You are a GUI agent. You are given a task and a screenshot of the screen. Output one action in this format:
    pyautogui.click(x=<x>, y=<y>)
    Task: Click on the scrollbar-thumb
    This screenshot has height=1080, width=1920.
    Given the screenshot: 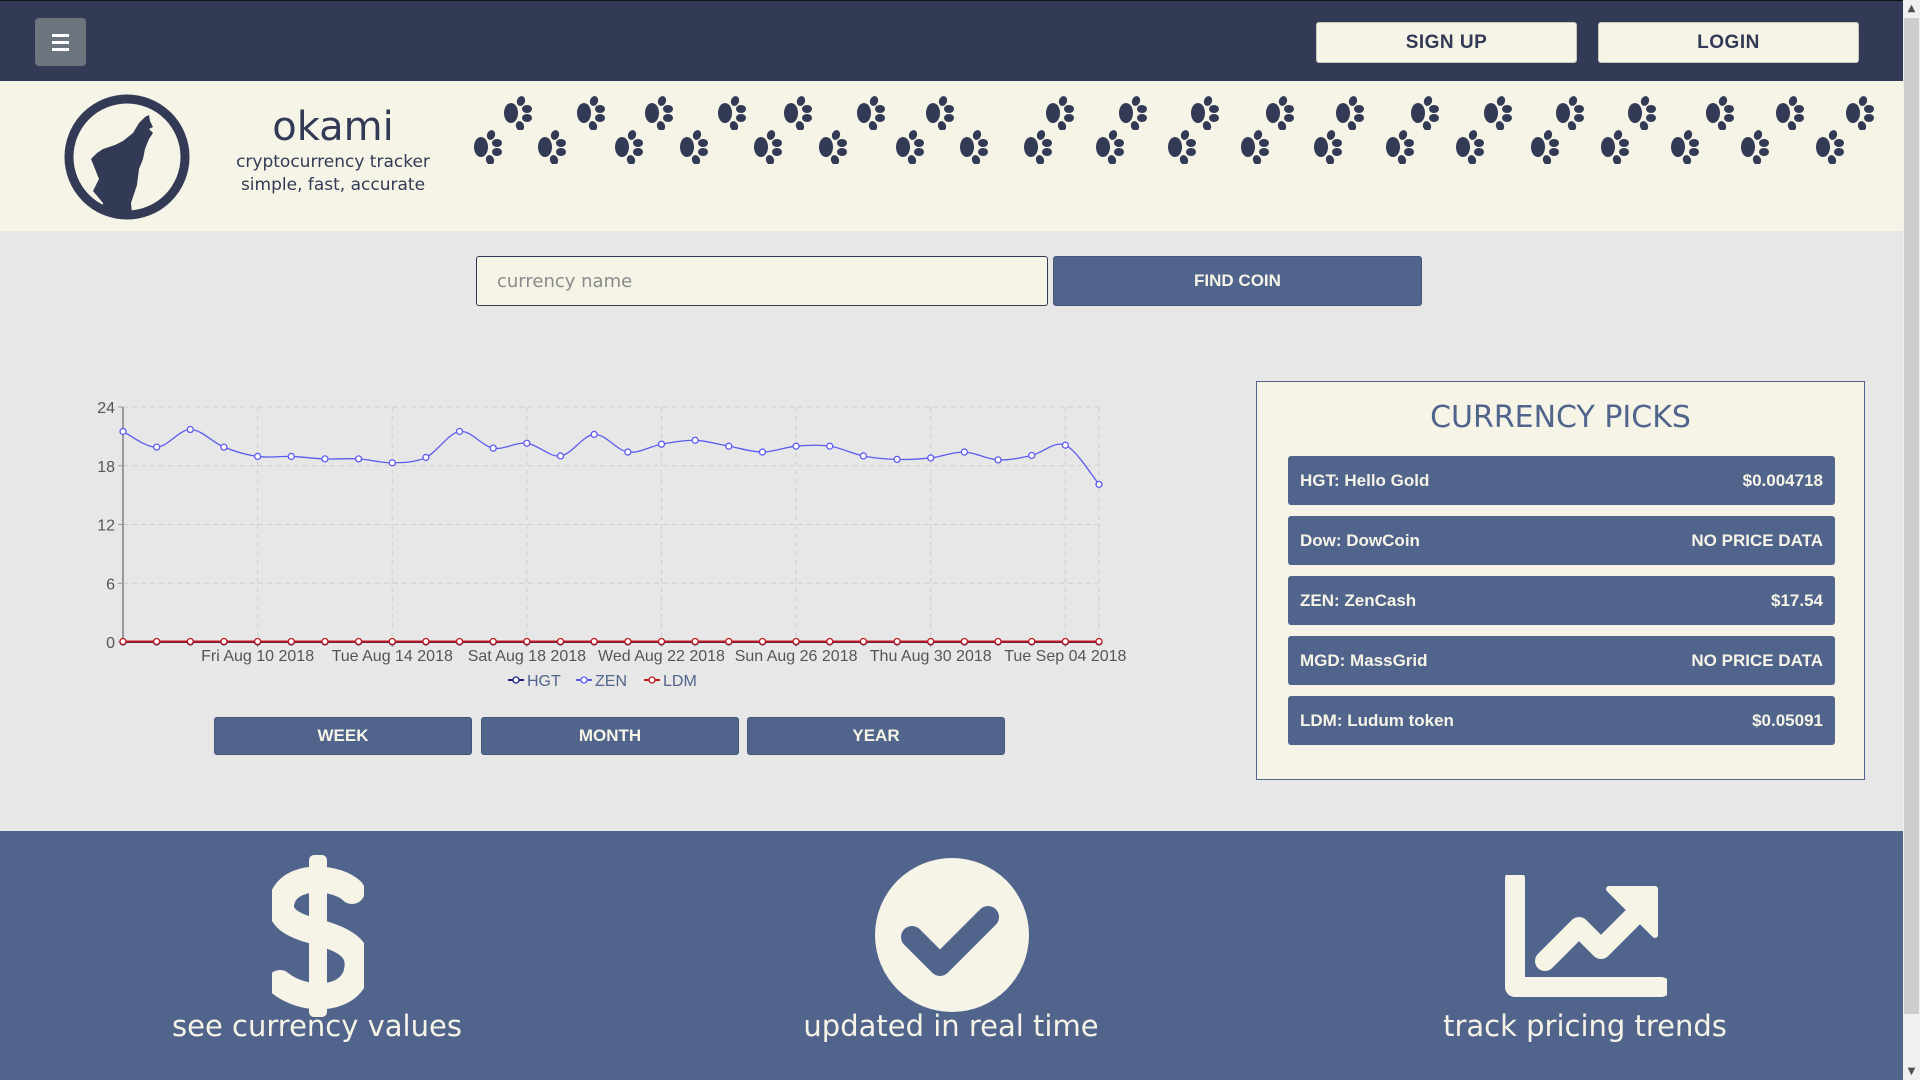 What is the action you would take?
    pyautogui.click(x=1911, y=516)
    